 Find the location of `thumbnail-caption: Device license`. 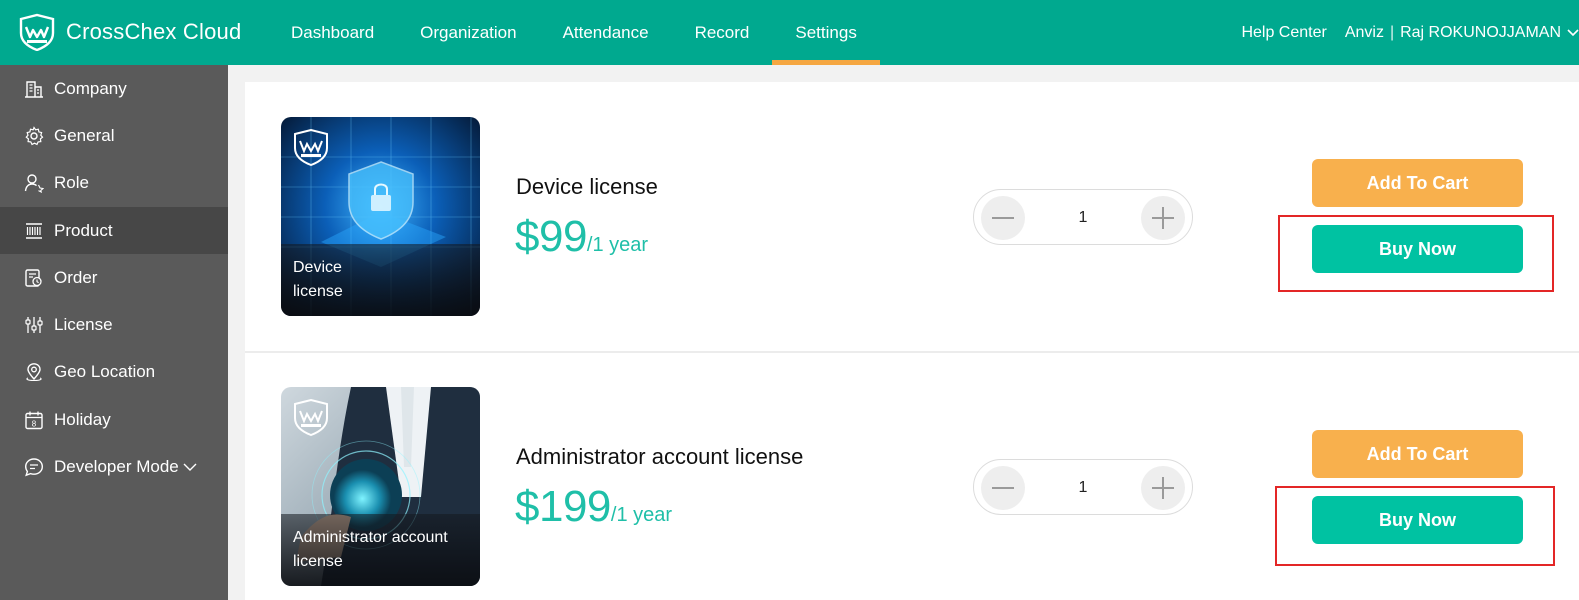

thumbnail-caption: Device license is located at coordinates (380, 280).